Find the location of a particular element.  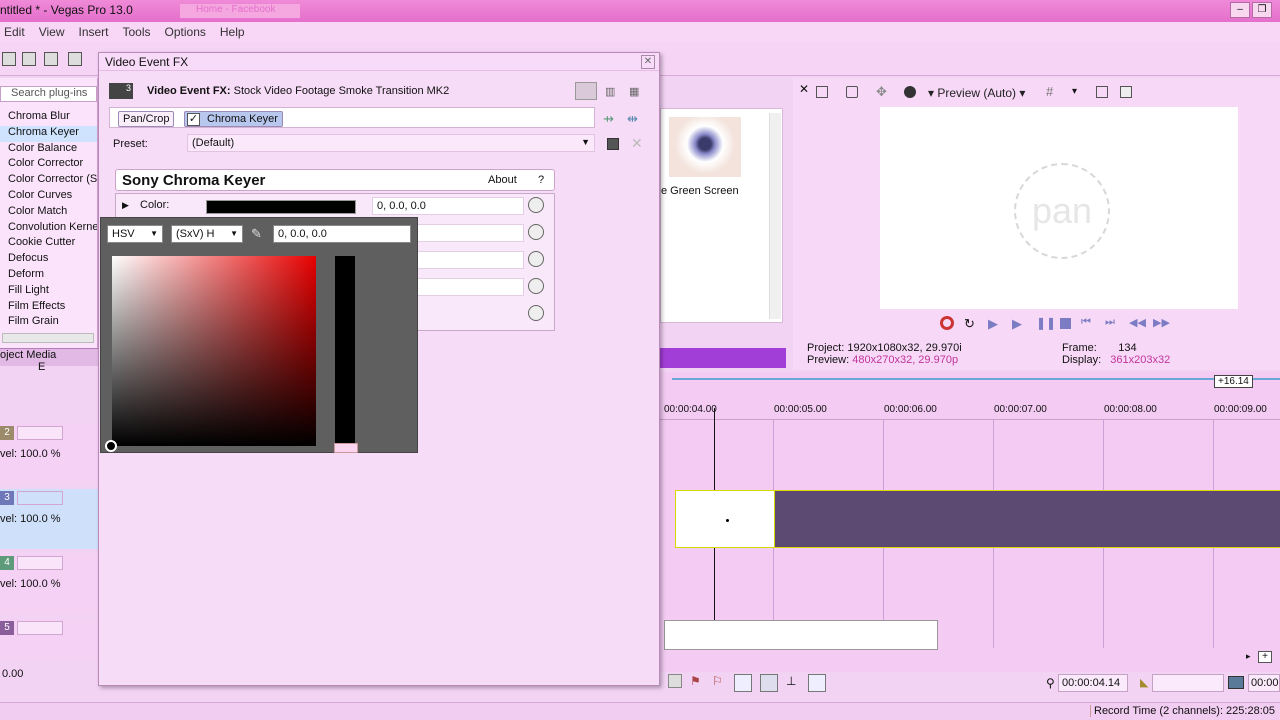

track-header: 4 vel: 100.0 % is located at coordinates (49, 584).